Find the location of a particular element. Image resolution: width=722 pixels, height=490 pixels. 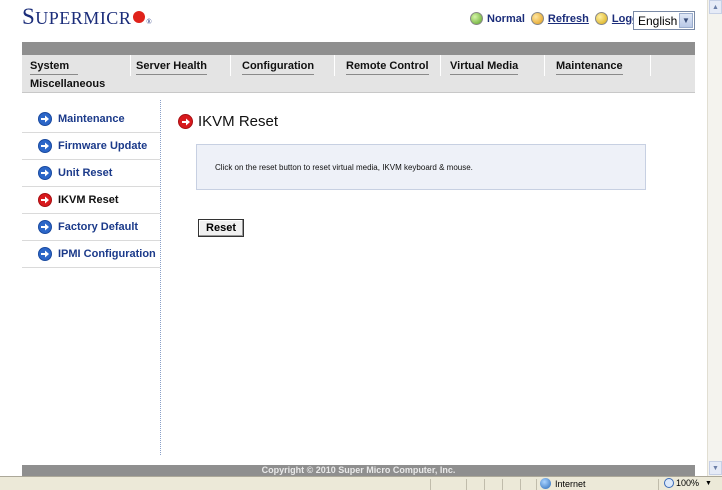

page-title: IKVM Reset is located at coordinates (228, 121).